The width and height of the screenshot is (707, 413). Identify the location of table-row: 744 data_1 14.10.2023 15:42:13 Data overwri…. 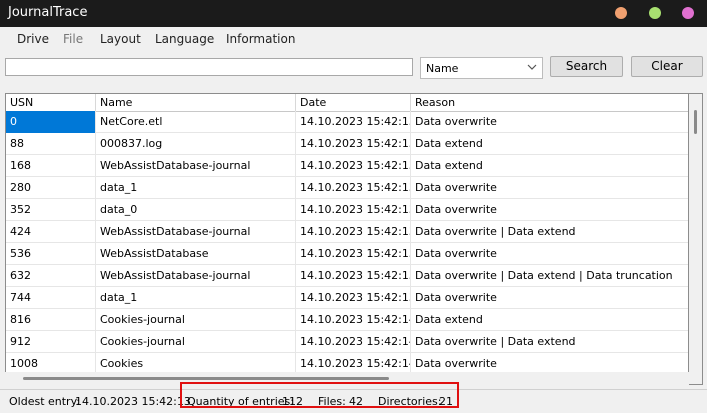
(347, 298).